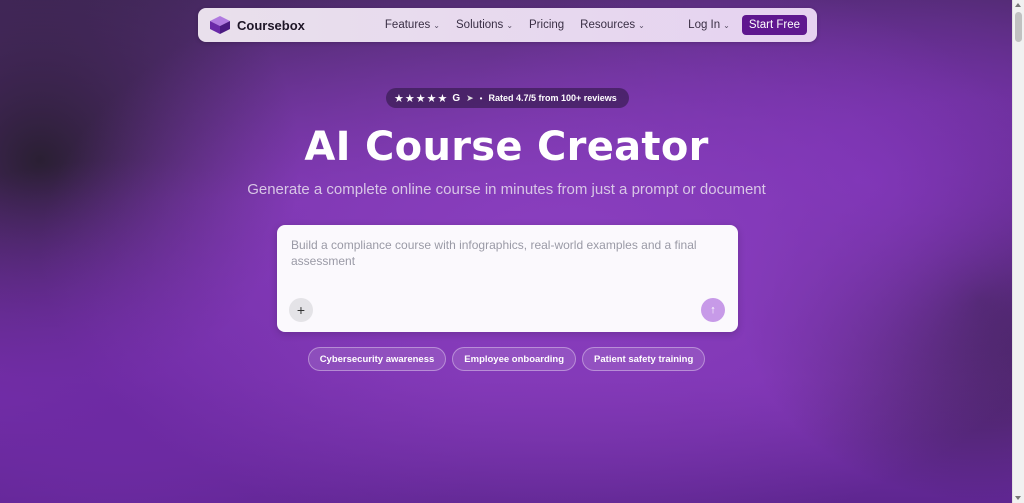 The height and width of the screenshot is (503, 1024). What do you see at coordinates (1018, 27) in the screenshot?
I see `scroll-thumb` at bounding box center [1018, 27].